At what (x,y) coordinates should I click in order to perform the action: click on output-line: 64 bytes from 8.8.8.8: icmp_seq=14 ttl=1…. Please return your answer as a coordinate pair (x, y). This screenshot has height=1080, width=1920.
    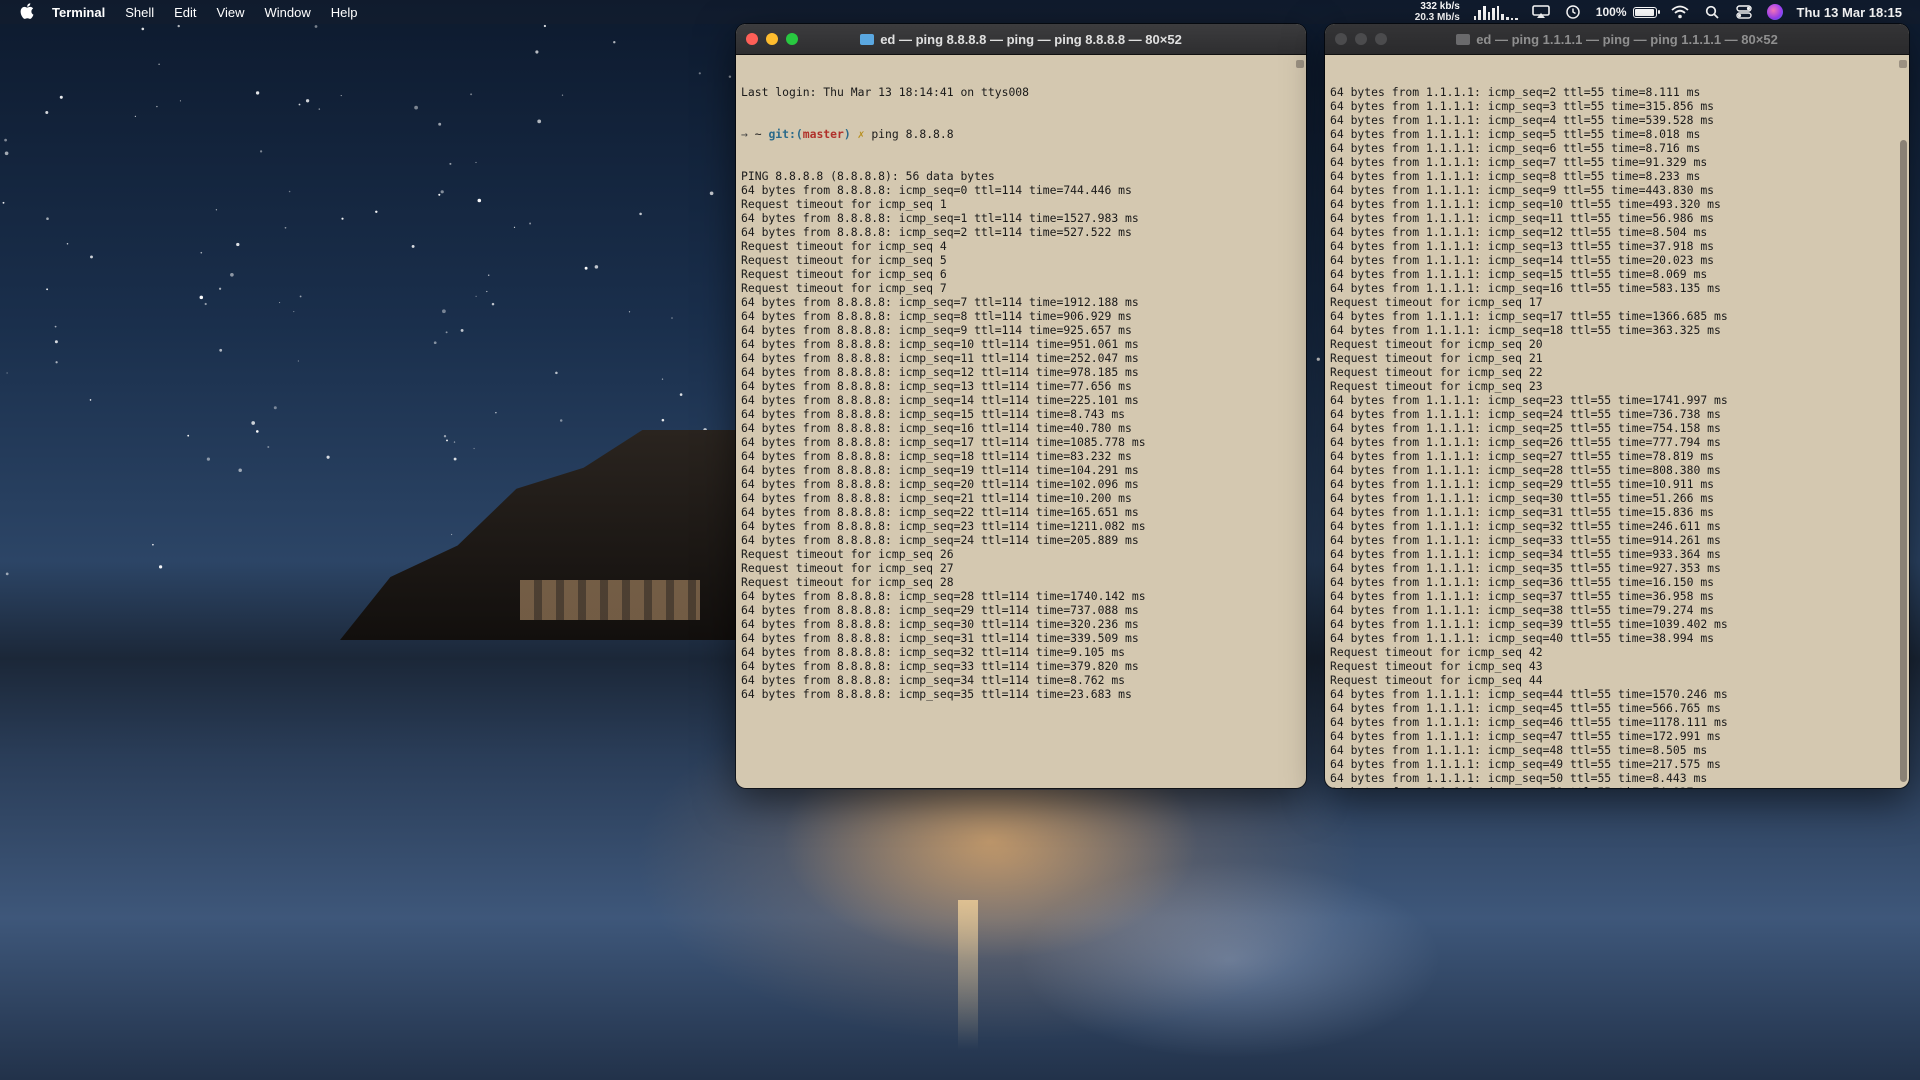
    Looking at the image, I should click on (940, 400).